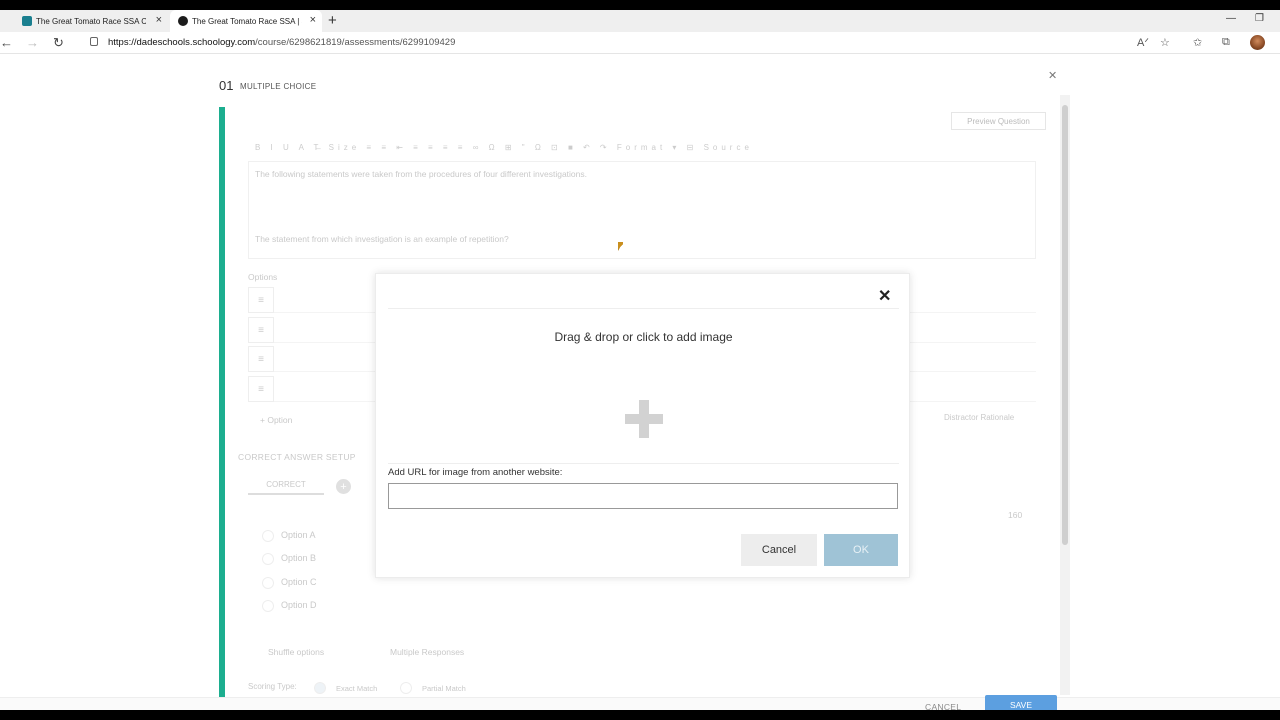  Describe the element at coordinates (406, 688) in the screenshot. I see `radio-partial-match` at that location.